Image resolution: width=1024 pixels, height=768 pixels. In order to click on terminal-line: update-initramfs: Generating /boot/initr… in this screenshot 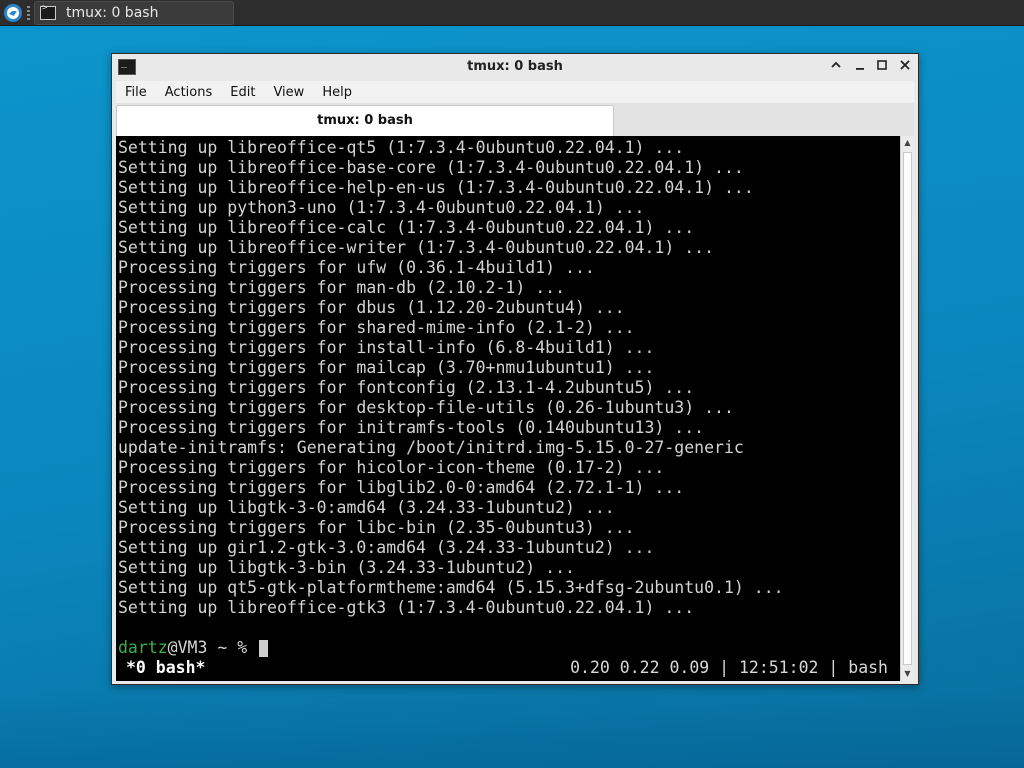, I will do `click(431, 447)`.